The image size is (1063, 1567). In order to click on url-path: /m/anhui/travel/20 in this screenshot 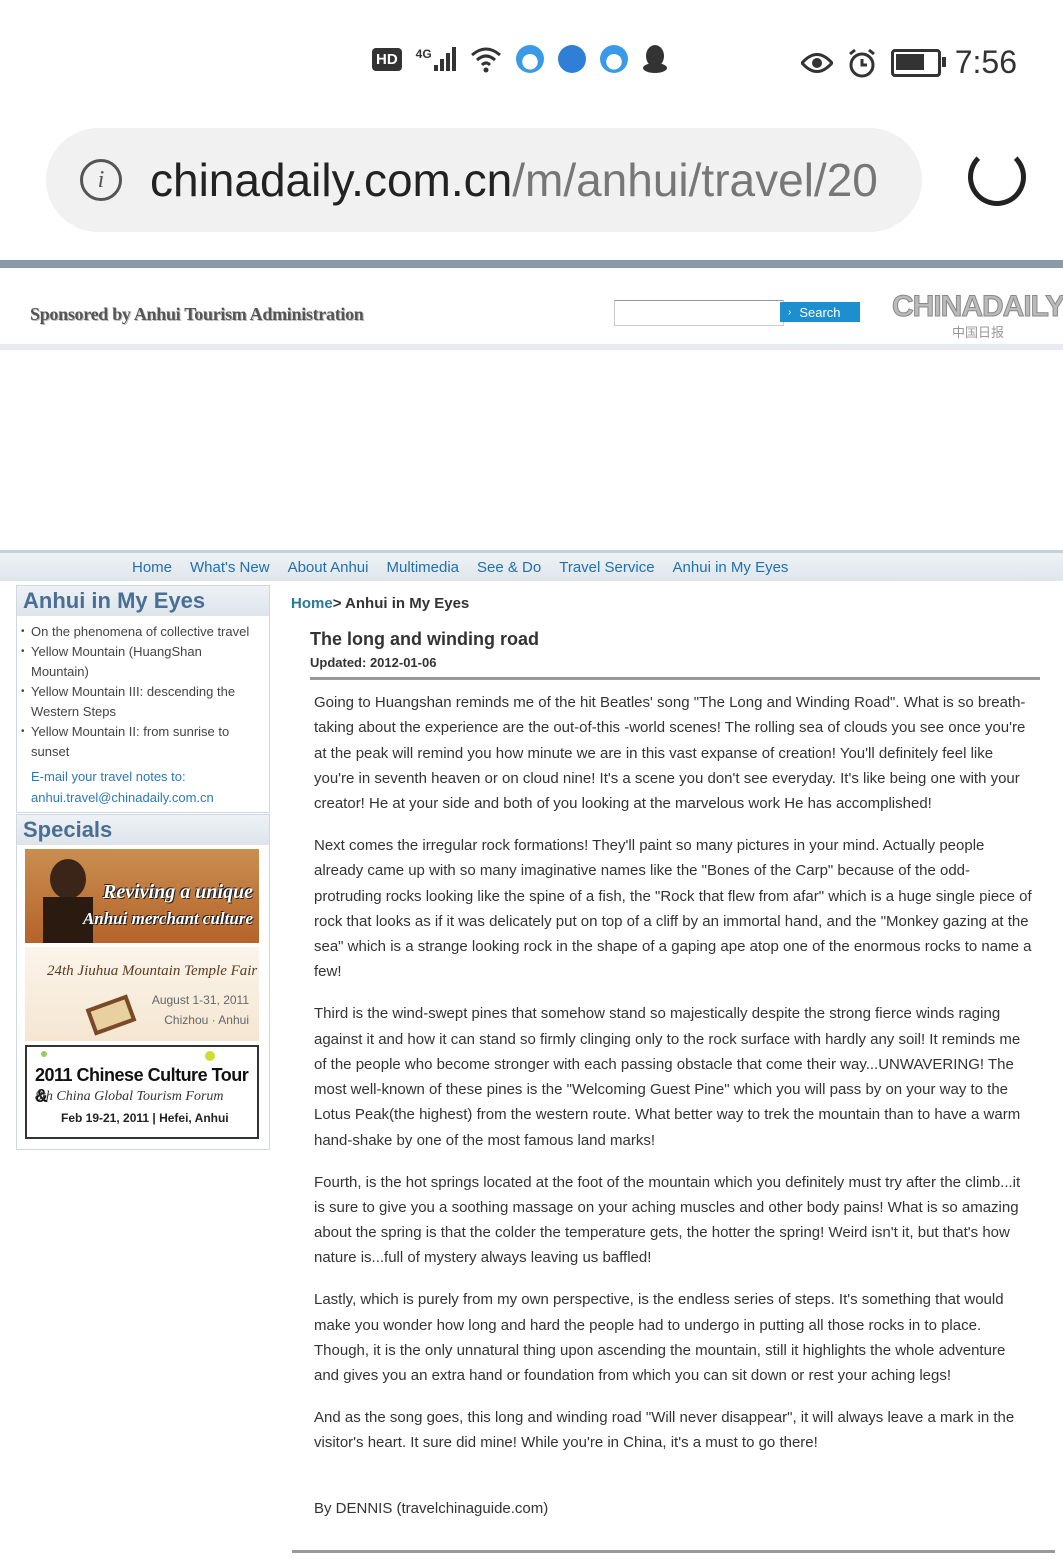, I will do `click(695, 180)`.